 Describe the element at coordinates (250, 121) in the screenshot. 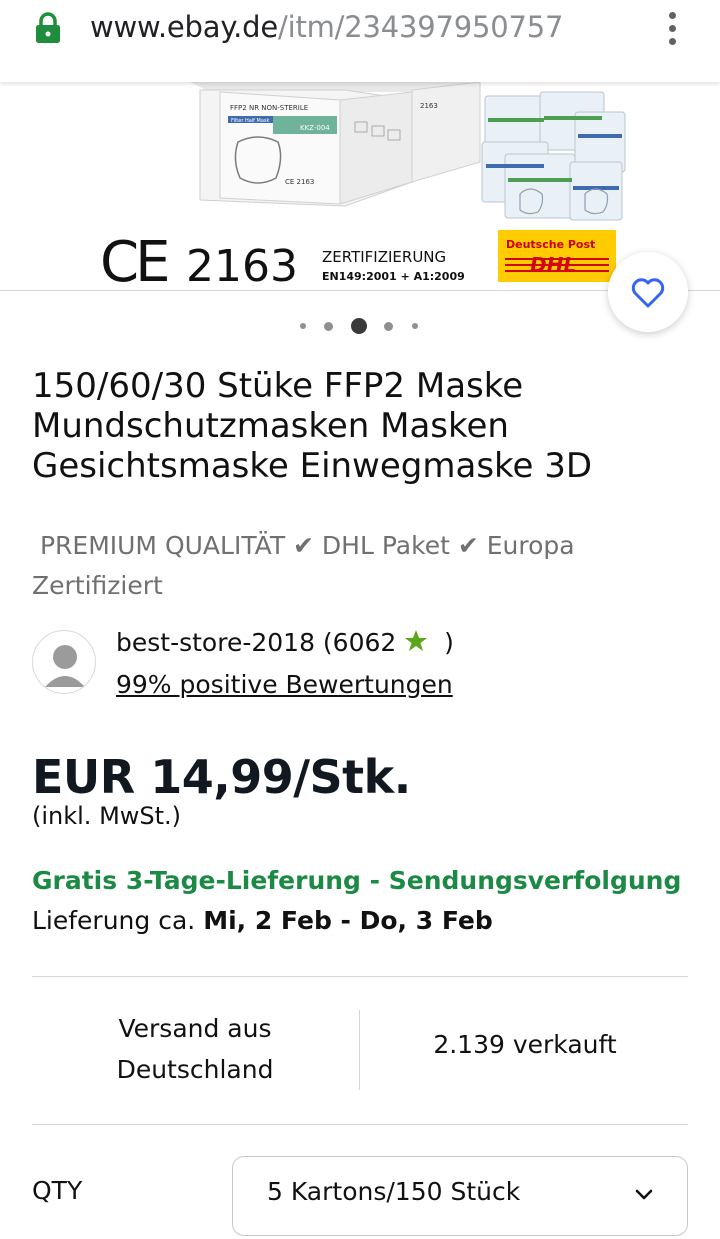

I see `box-sub-text: Filter Half Mask` at that location.